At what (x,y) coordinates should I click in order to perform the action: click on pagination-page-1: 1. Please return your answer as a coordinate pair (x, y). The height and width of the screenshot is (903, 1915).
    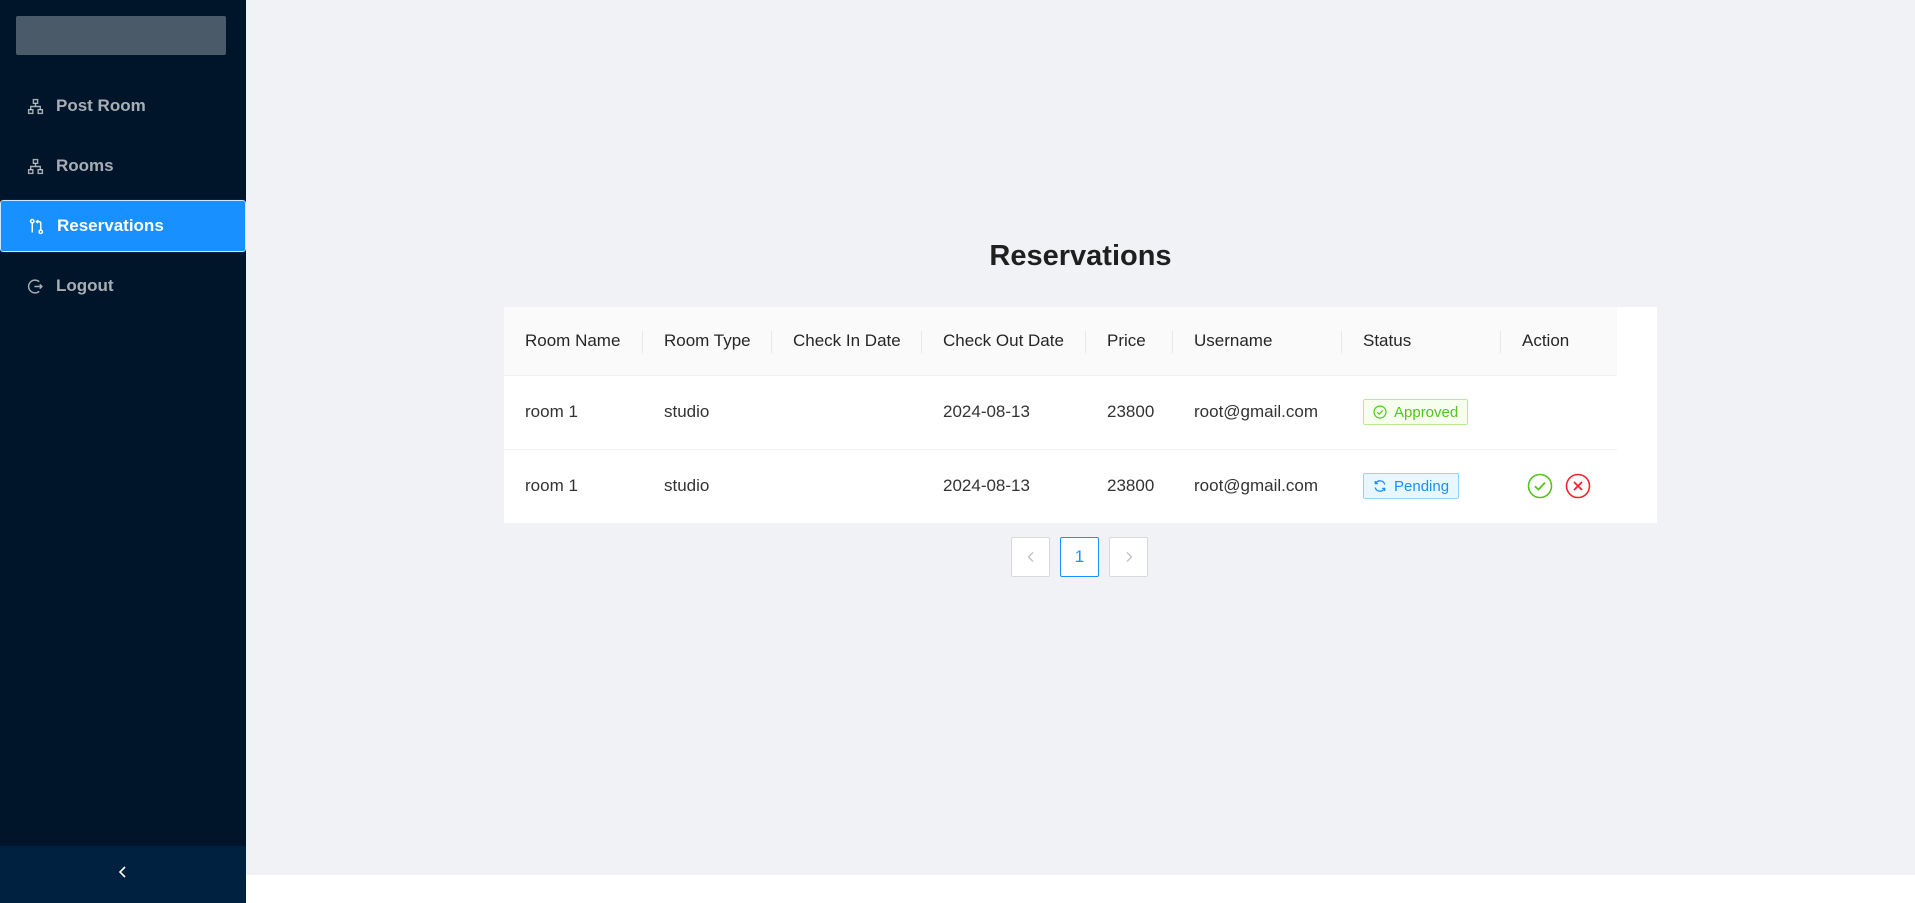
    Looking at the image, I should click on (1079, 557).